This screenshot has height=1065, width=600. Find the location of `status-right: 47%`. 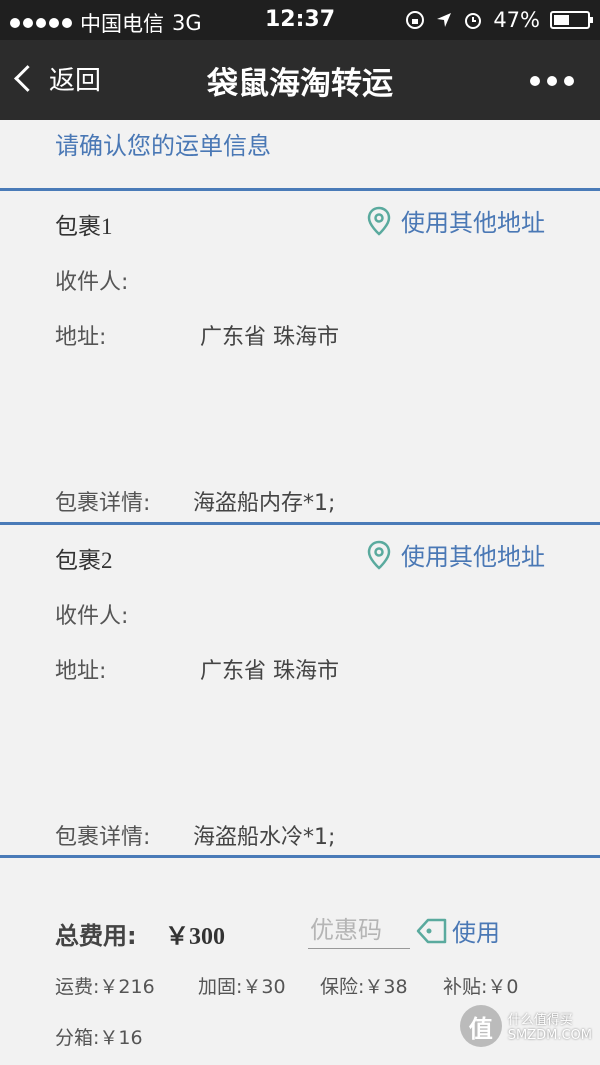

status-right: 47% is located at coordinates (499, 20).